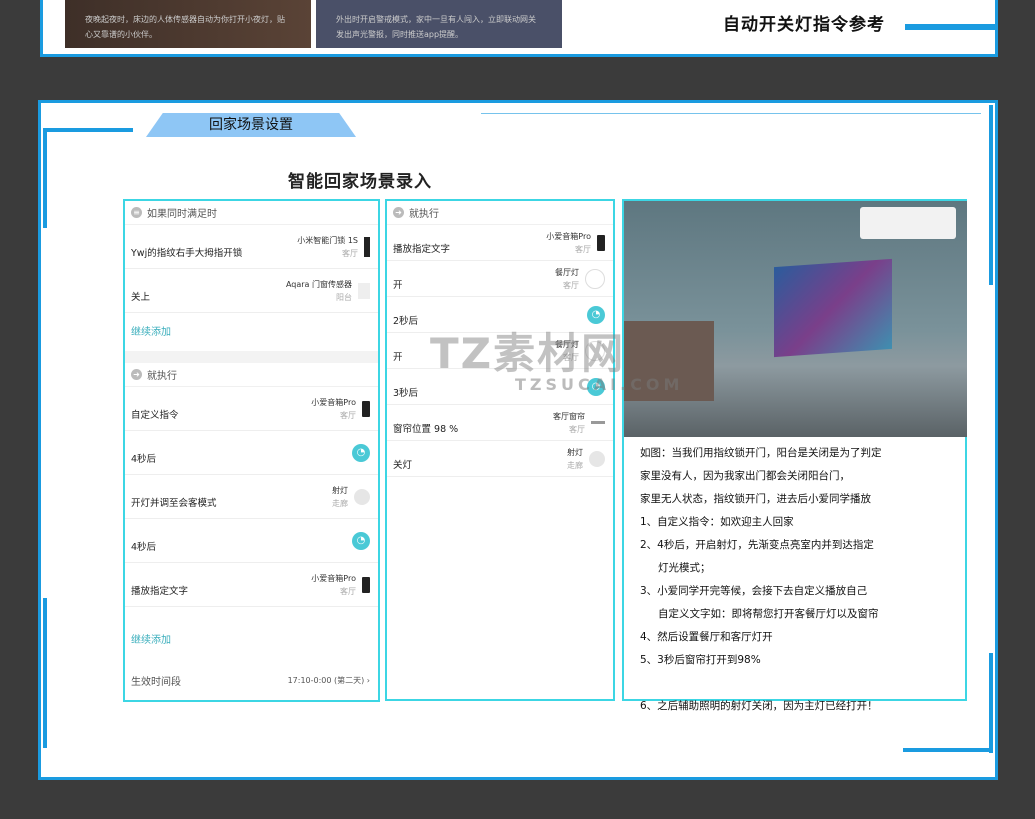  What do you see at coordinates (768, 614) in the screenshot?
I see `text-line: 自定义文字如：即将帮您打开客餐厅灯以及窗帘` at bounding box center [768, 614].